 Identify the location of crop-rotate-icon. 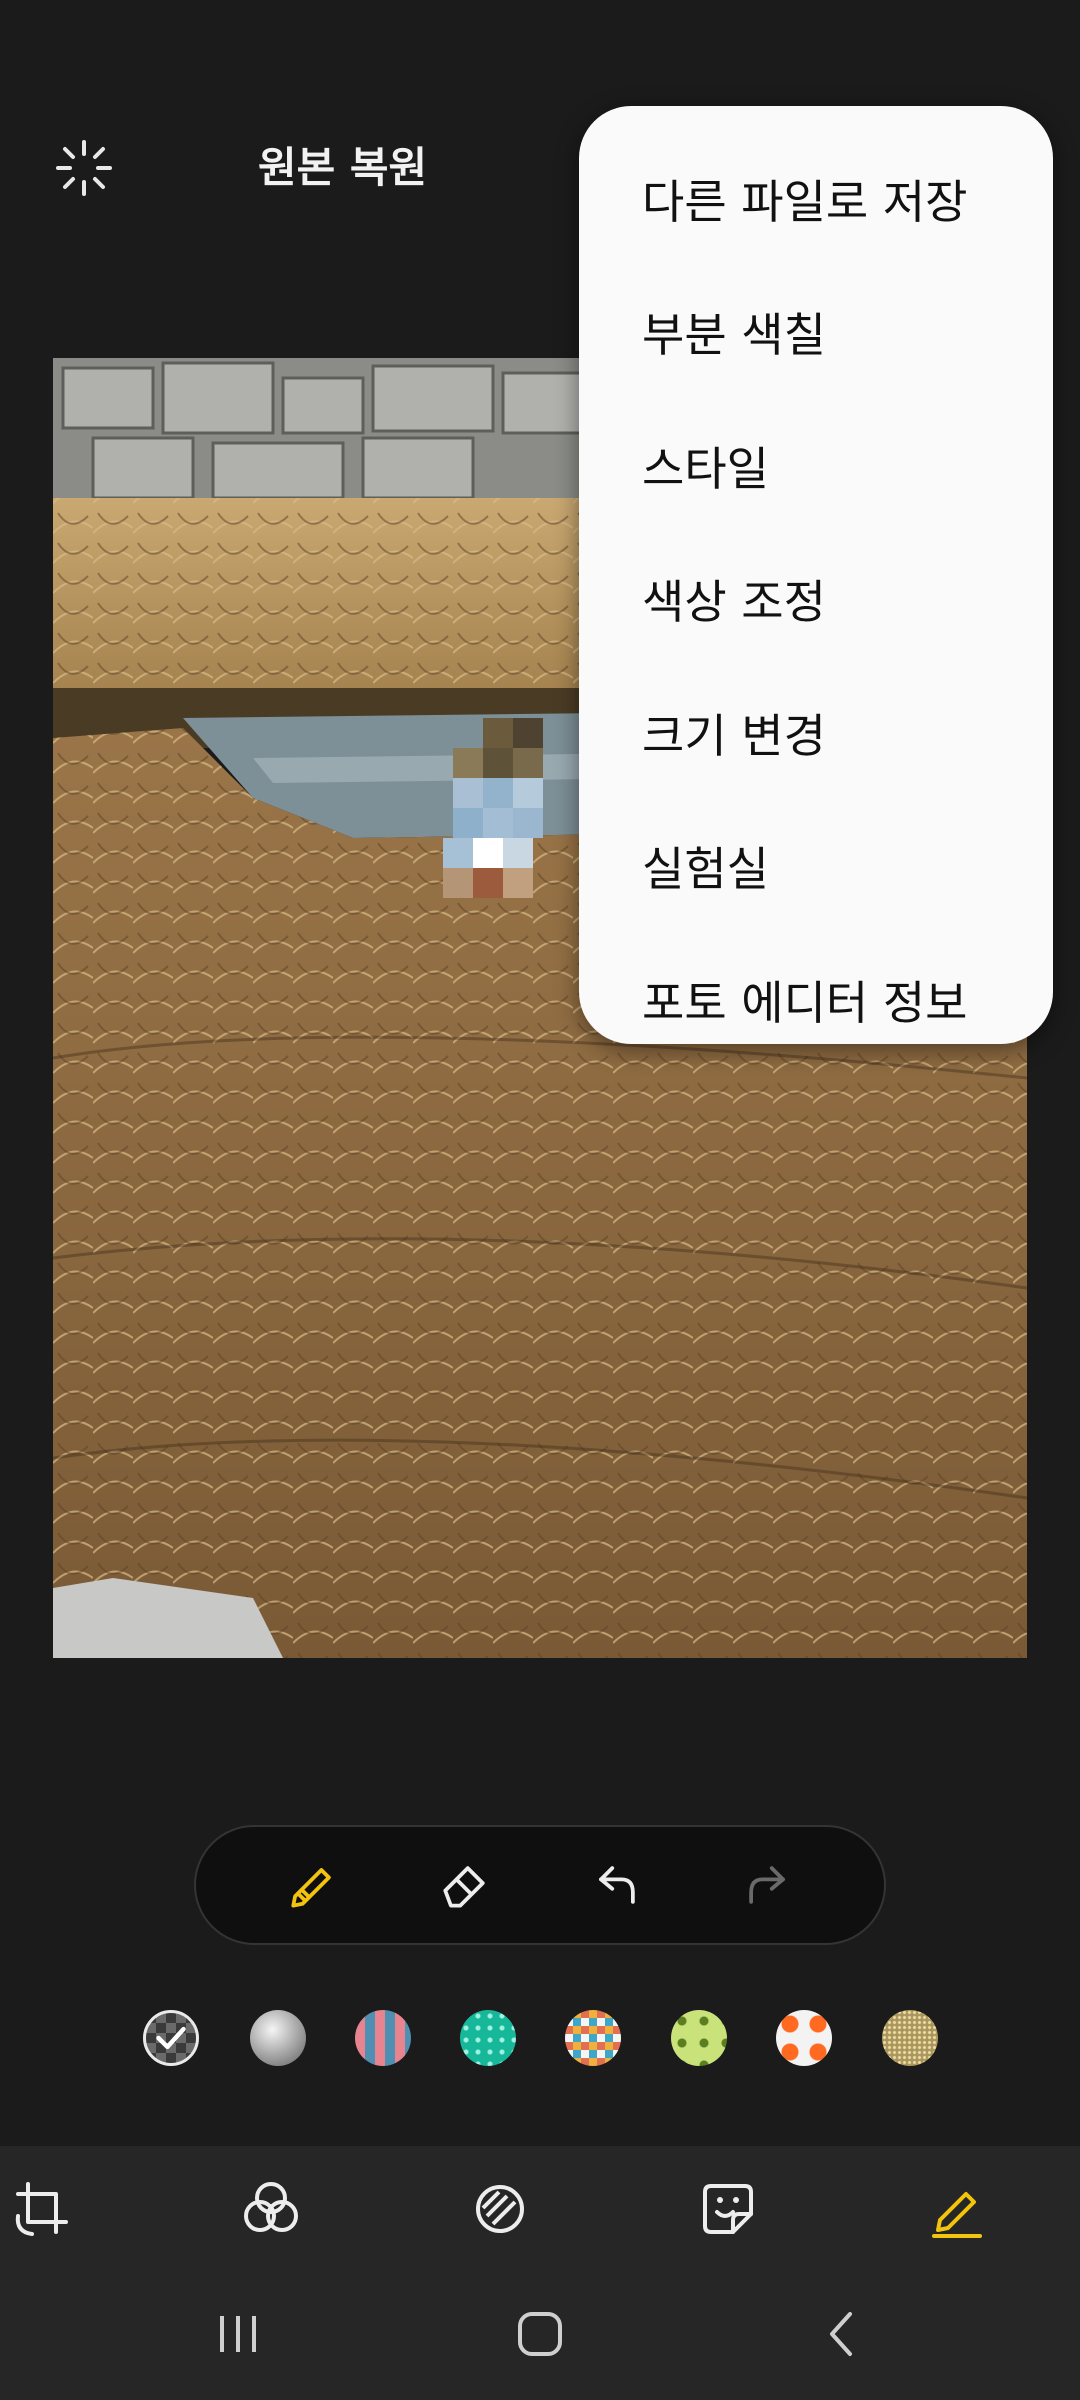
(43, 2209).